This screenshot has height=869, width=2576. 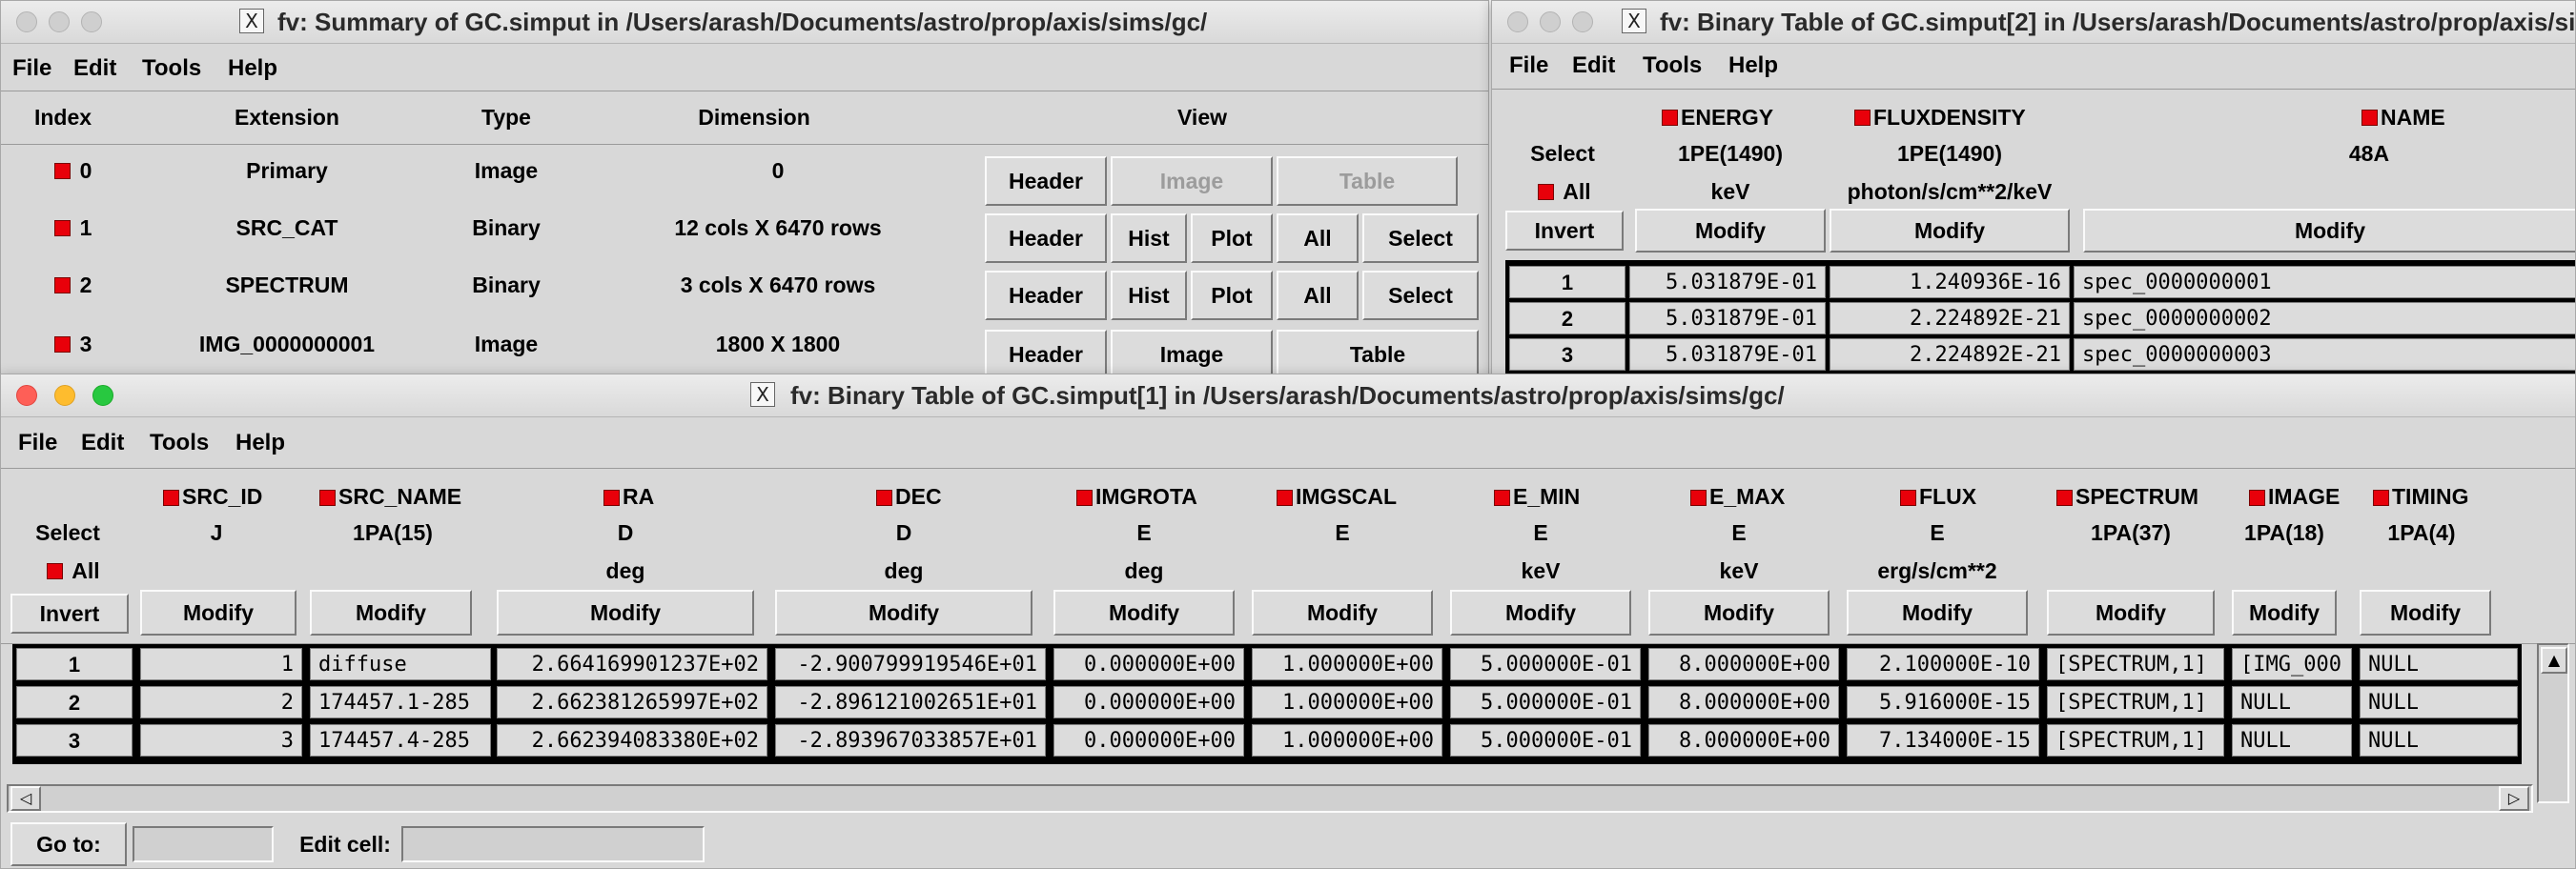 What do you see at coordinates (2292, 664) in the screenshot?
I see `table-cell: [IMG_000` at bounding box center [2292, 664].